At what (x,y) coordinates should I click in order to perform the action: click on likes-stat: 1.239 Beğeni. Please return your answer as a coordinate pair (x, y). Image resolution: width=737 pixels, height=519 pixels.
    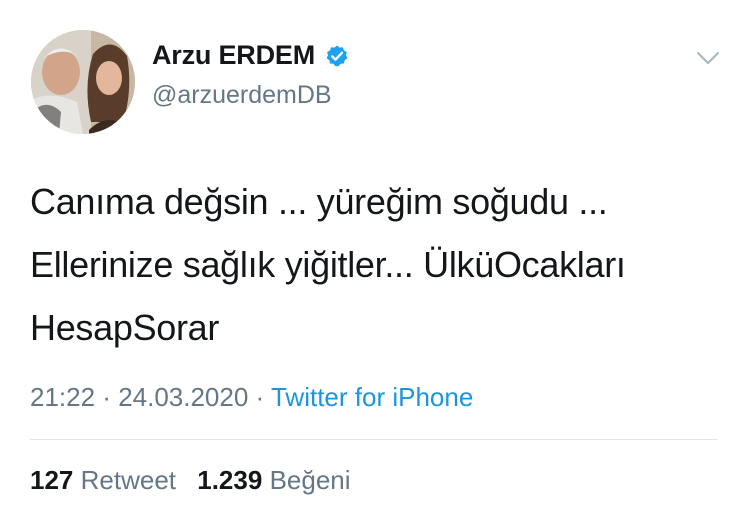
    Looking at the image, I should click on (273, 480).